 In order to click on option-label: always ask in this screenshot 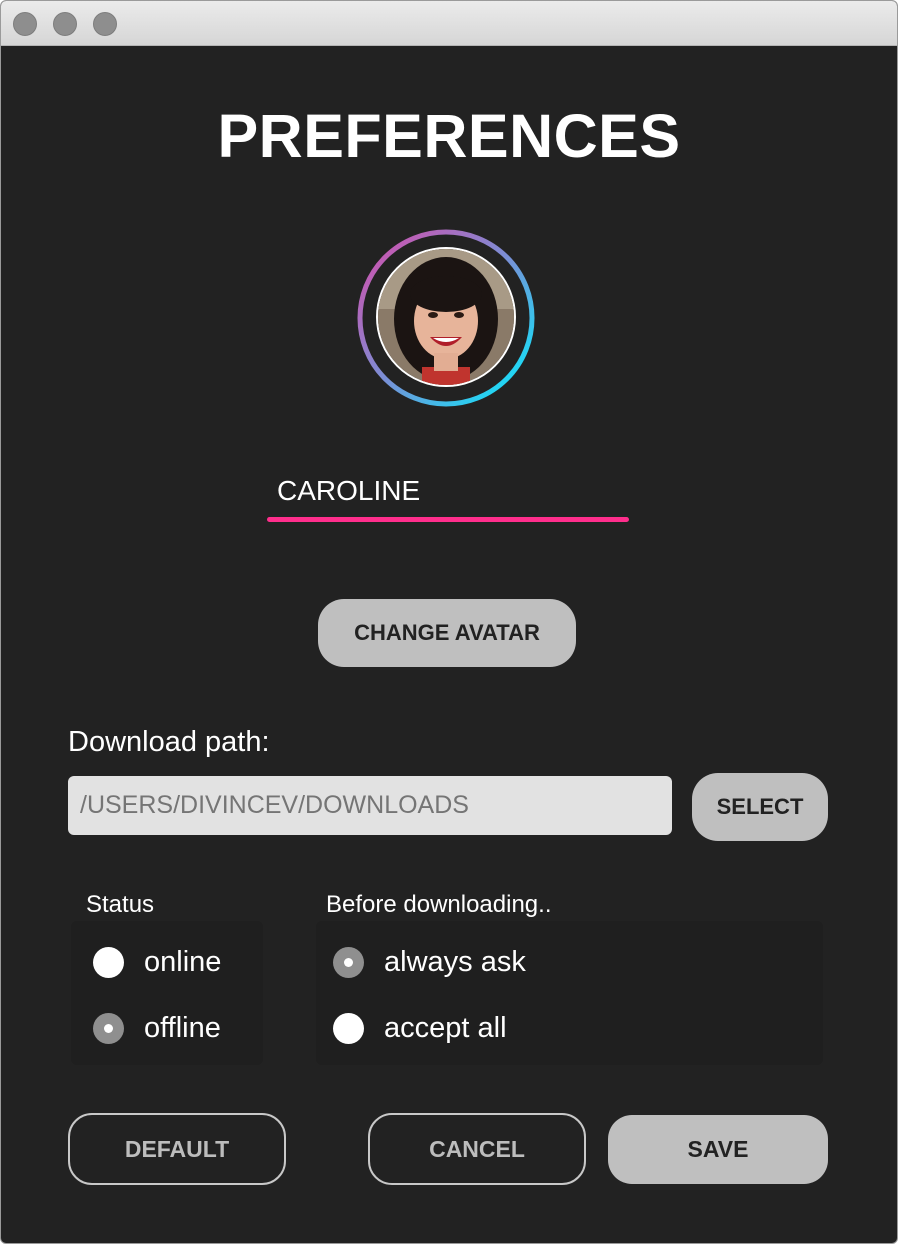, I will do `click(455, 962)`.